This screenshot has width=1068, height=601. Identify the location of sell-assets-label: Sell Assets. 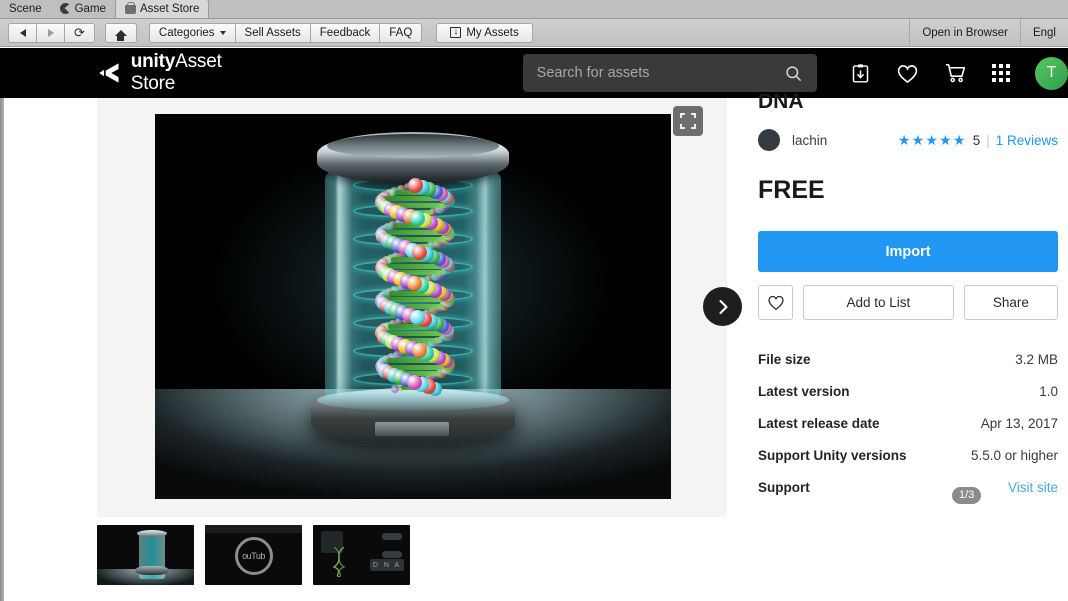
(272, 32).